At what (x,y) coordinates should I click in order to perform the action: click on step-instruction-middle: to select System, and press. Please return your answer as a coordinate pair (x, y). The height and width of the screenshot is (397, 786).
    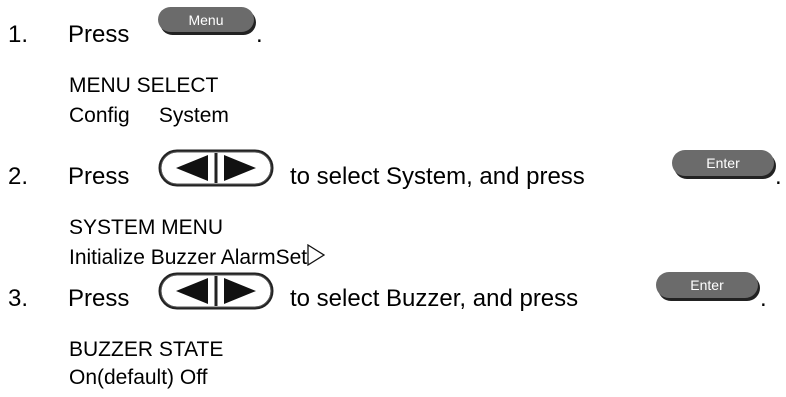
    Looking at the image, I should click on (437, 176).